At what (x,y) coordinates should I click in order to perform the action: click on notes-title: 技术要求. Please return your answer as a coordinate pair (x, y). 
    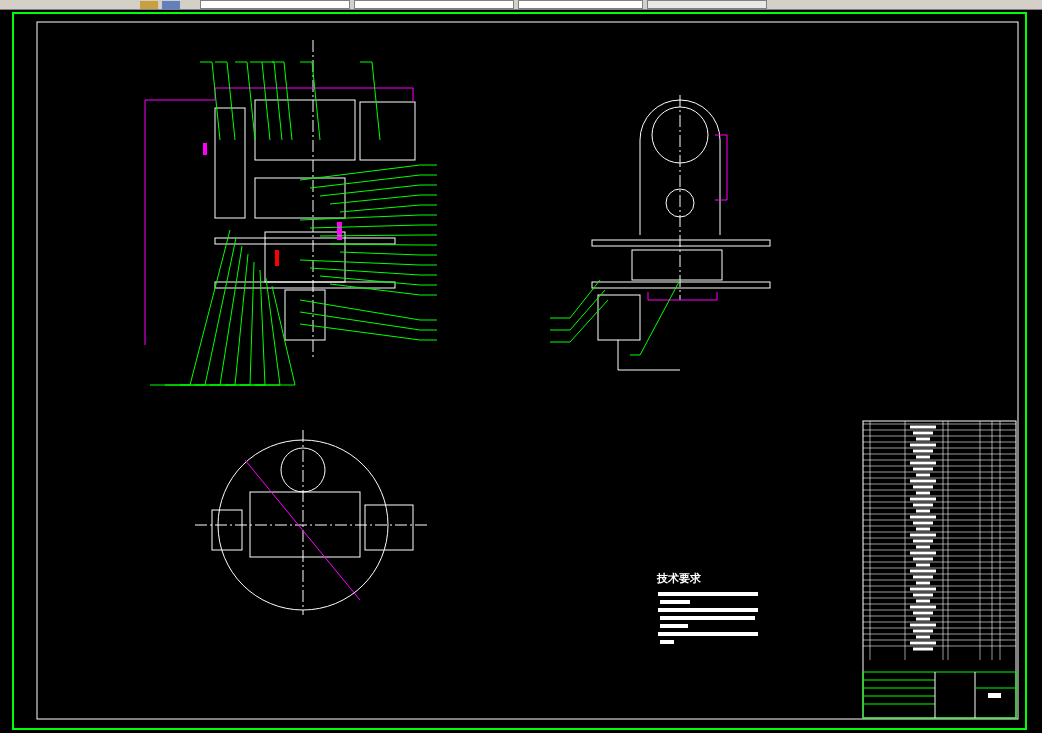
    Looking at the image, I should click on (679, 578).